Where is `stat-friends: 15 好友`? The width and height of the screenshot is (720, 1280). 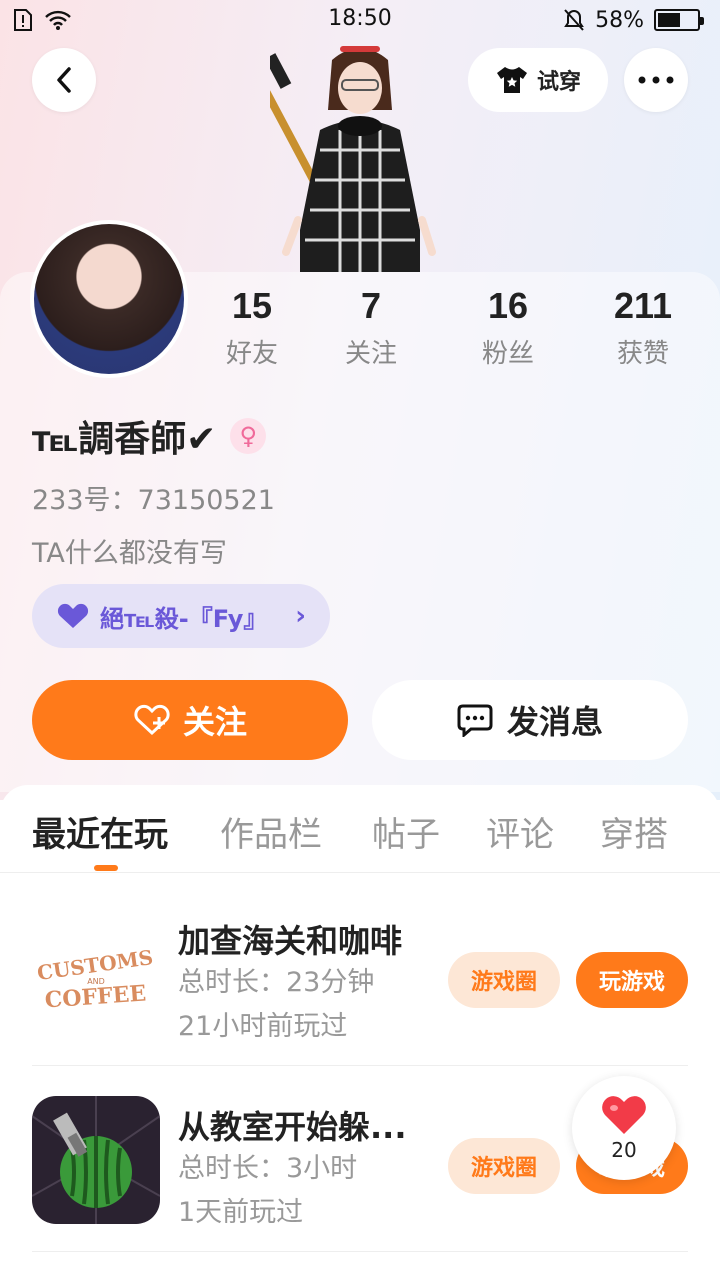 stat-friends: 15 好友 is located at coordinates (252, 327).